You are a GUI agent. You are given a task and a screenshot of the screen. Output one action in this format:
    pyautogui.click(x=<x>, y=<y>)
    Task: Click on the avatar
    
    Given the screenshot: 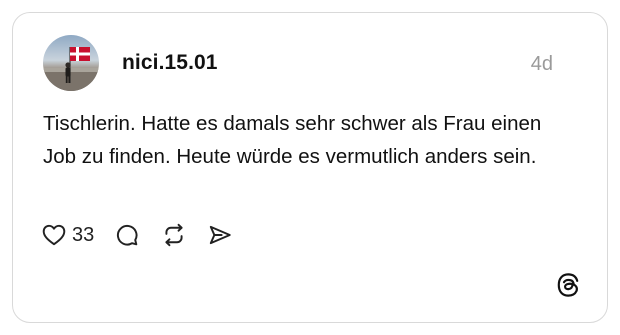 What is the action you would take?
    pyautogui.click(x=71, y=63)
    